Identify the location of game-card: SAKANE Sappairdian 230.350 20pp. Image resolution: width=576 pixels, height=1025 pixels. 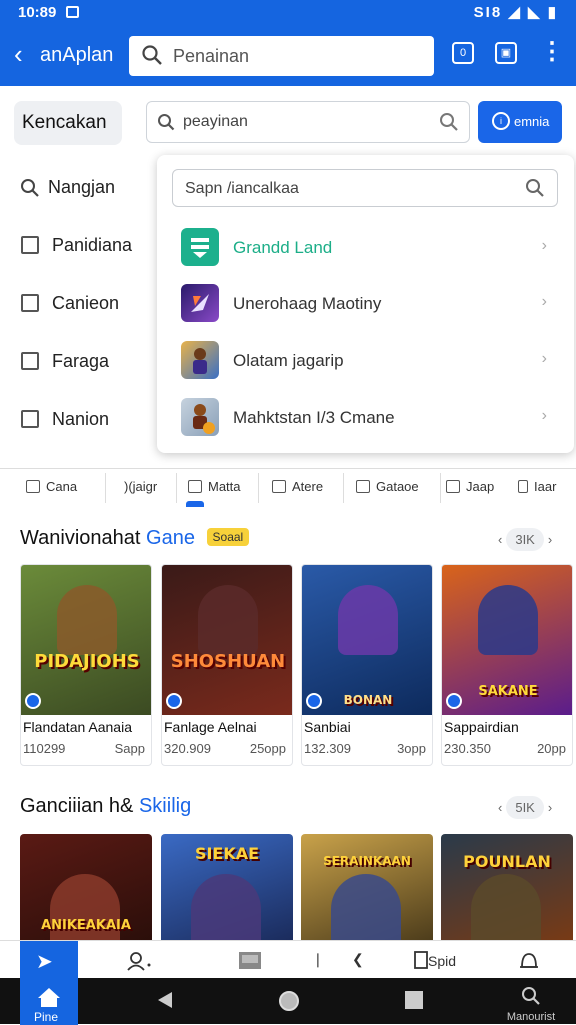
(507, 665).